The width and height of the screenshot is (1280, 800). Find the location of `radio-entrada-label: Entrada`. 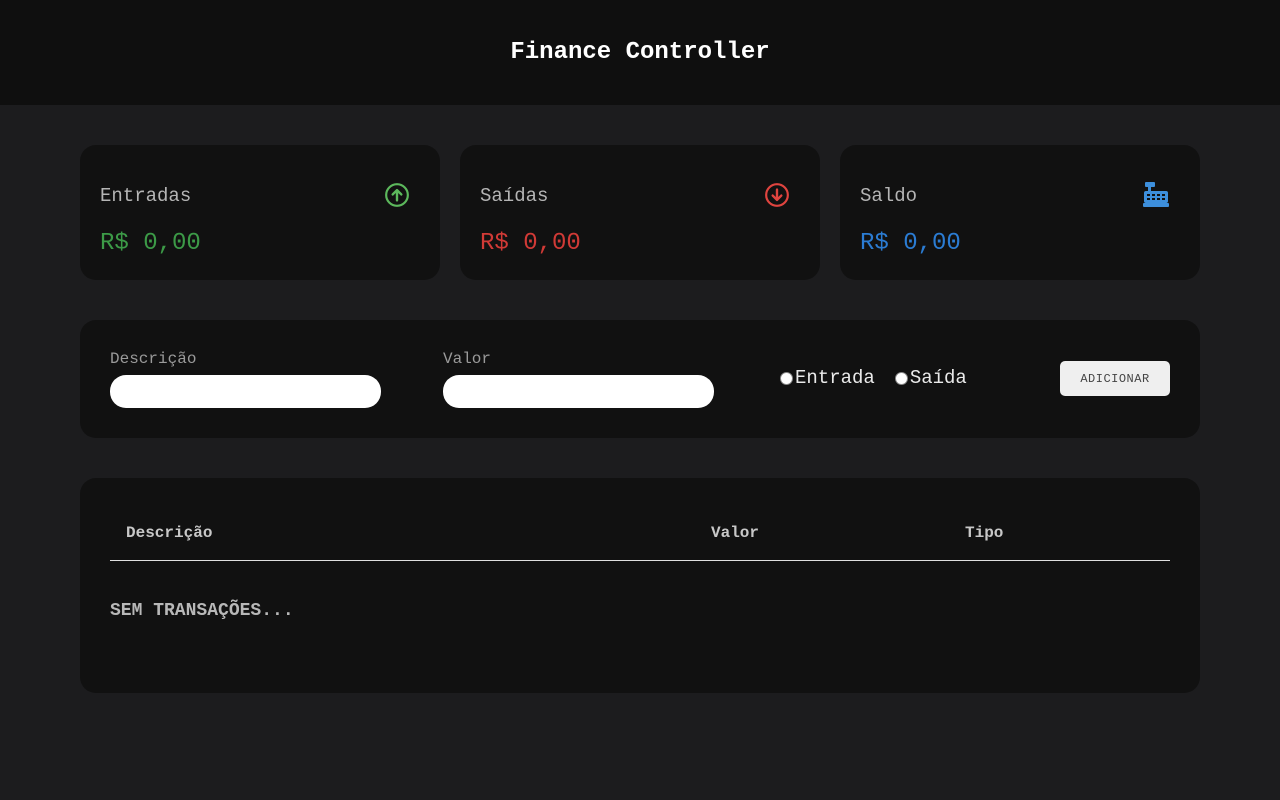

radio-entrada-label: Entrada is located at coordinates (835, 378).